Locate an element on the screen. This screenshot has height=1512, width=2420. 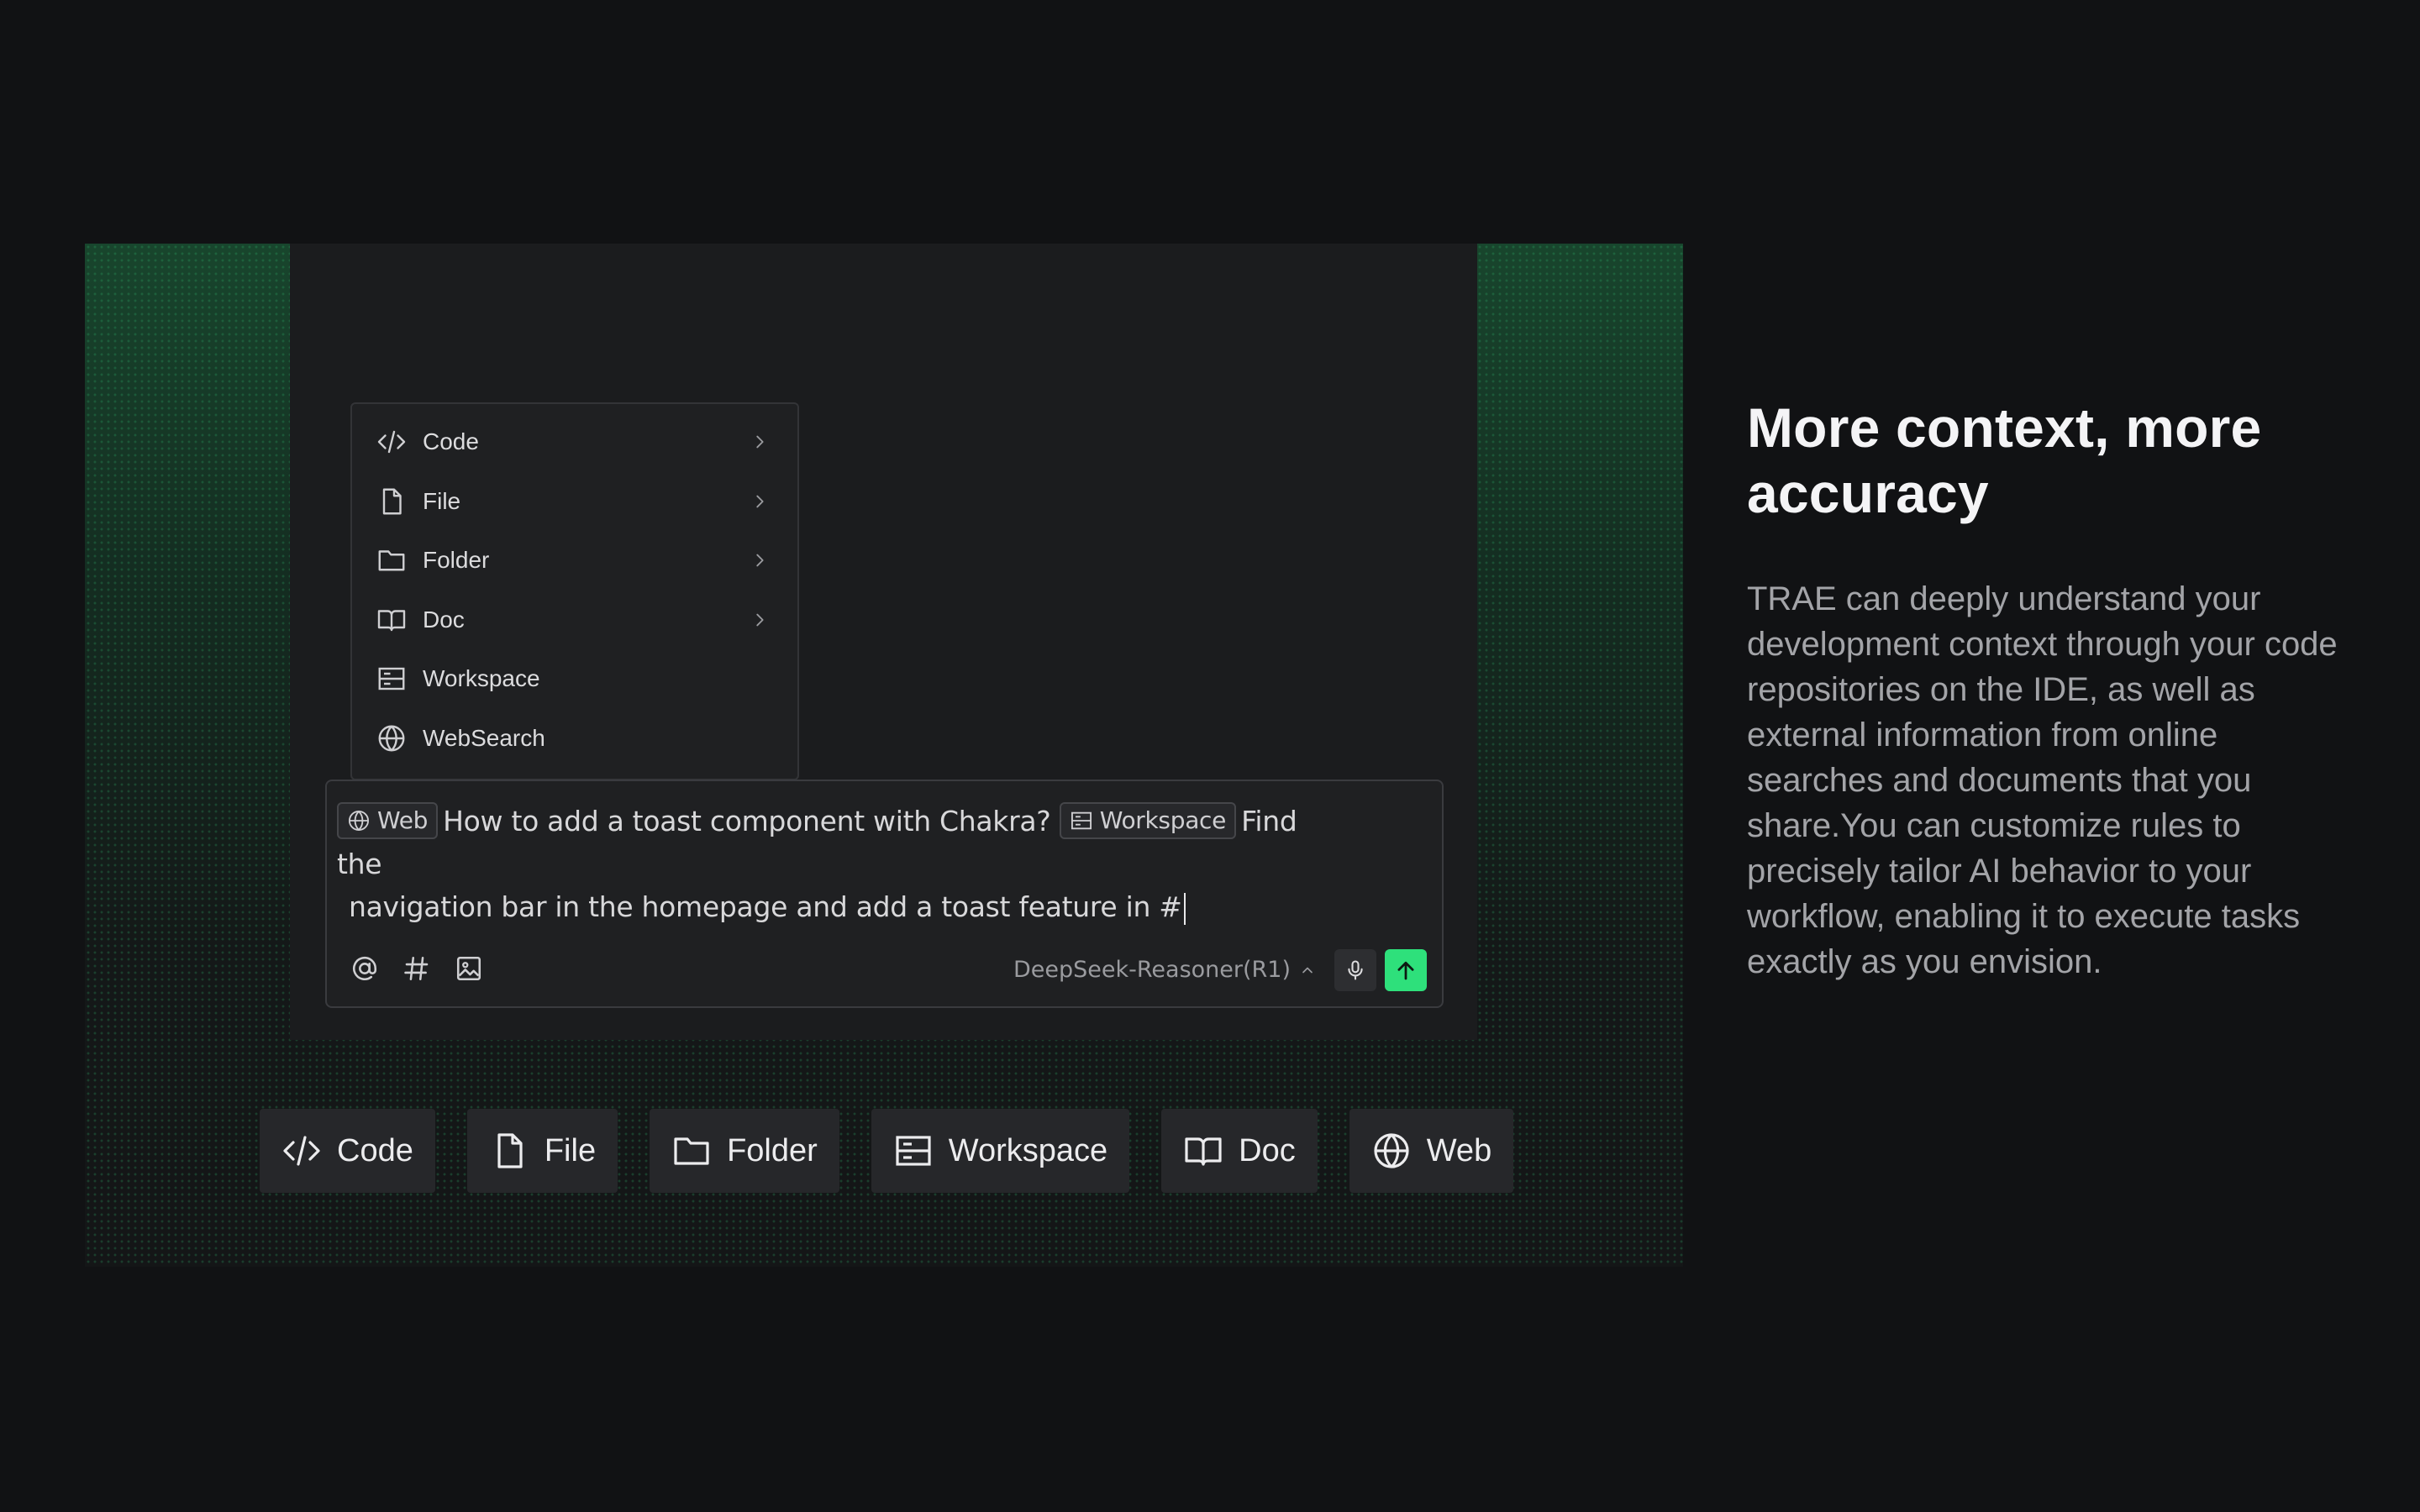
context-chip-web: Web is located at coordinates (388, 820).